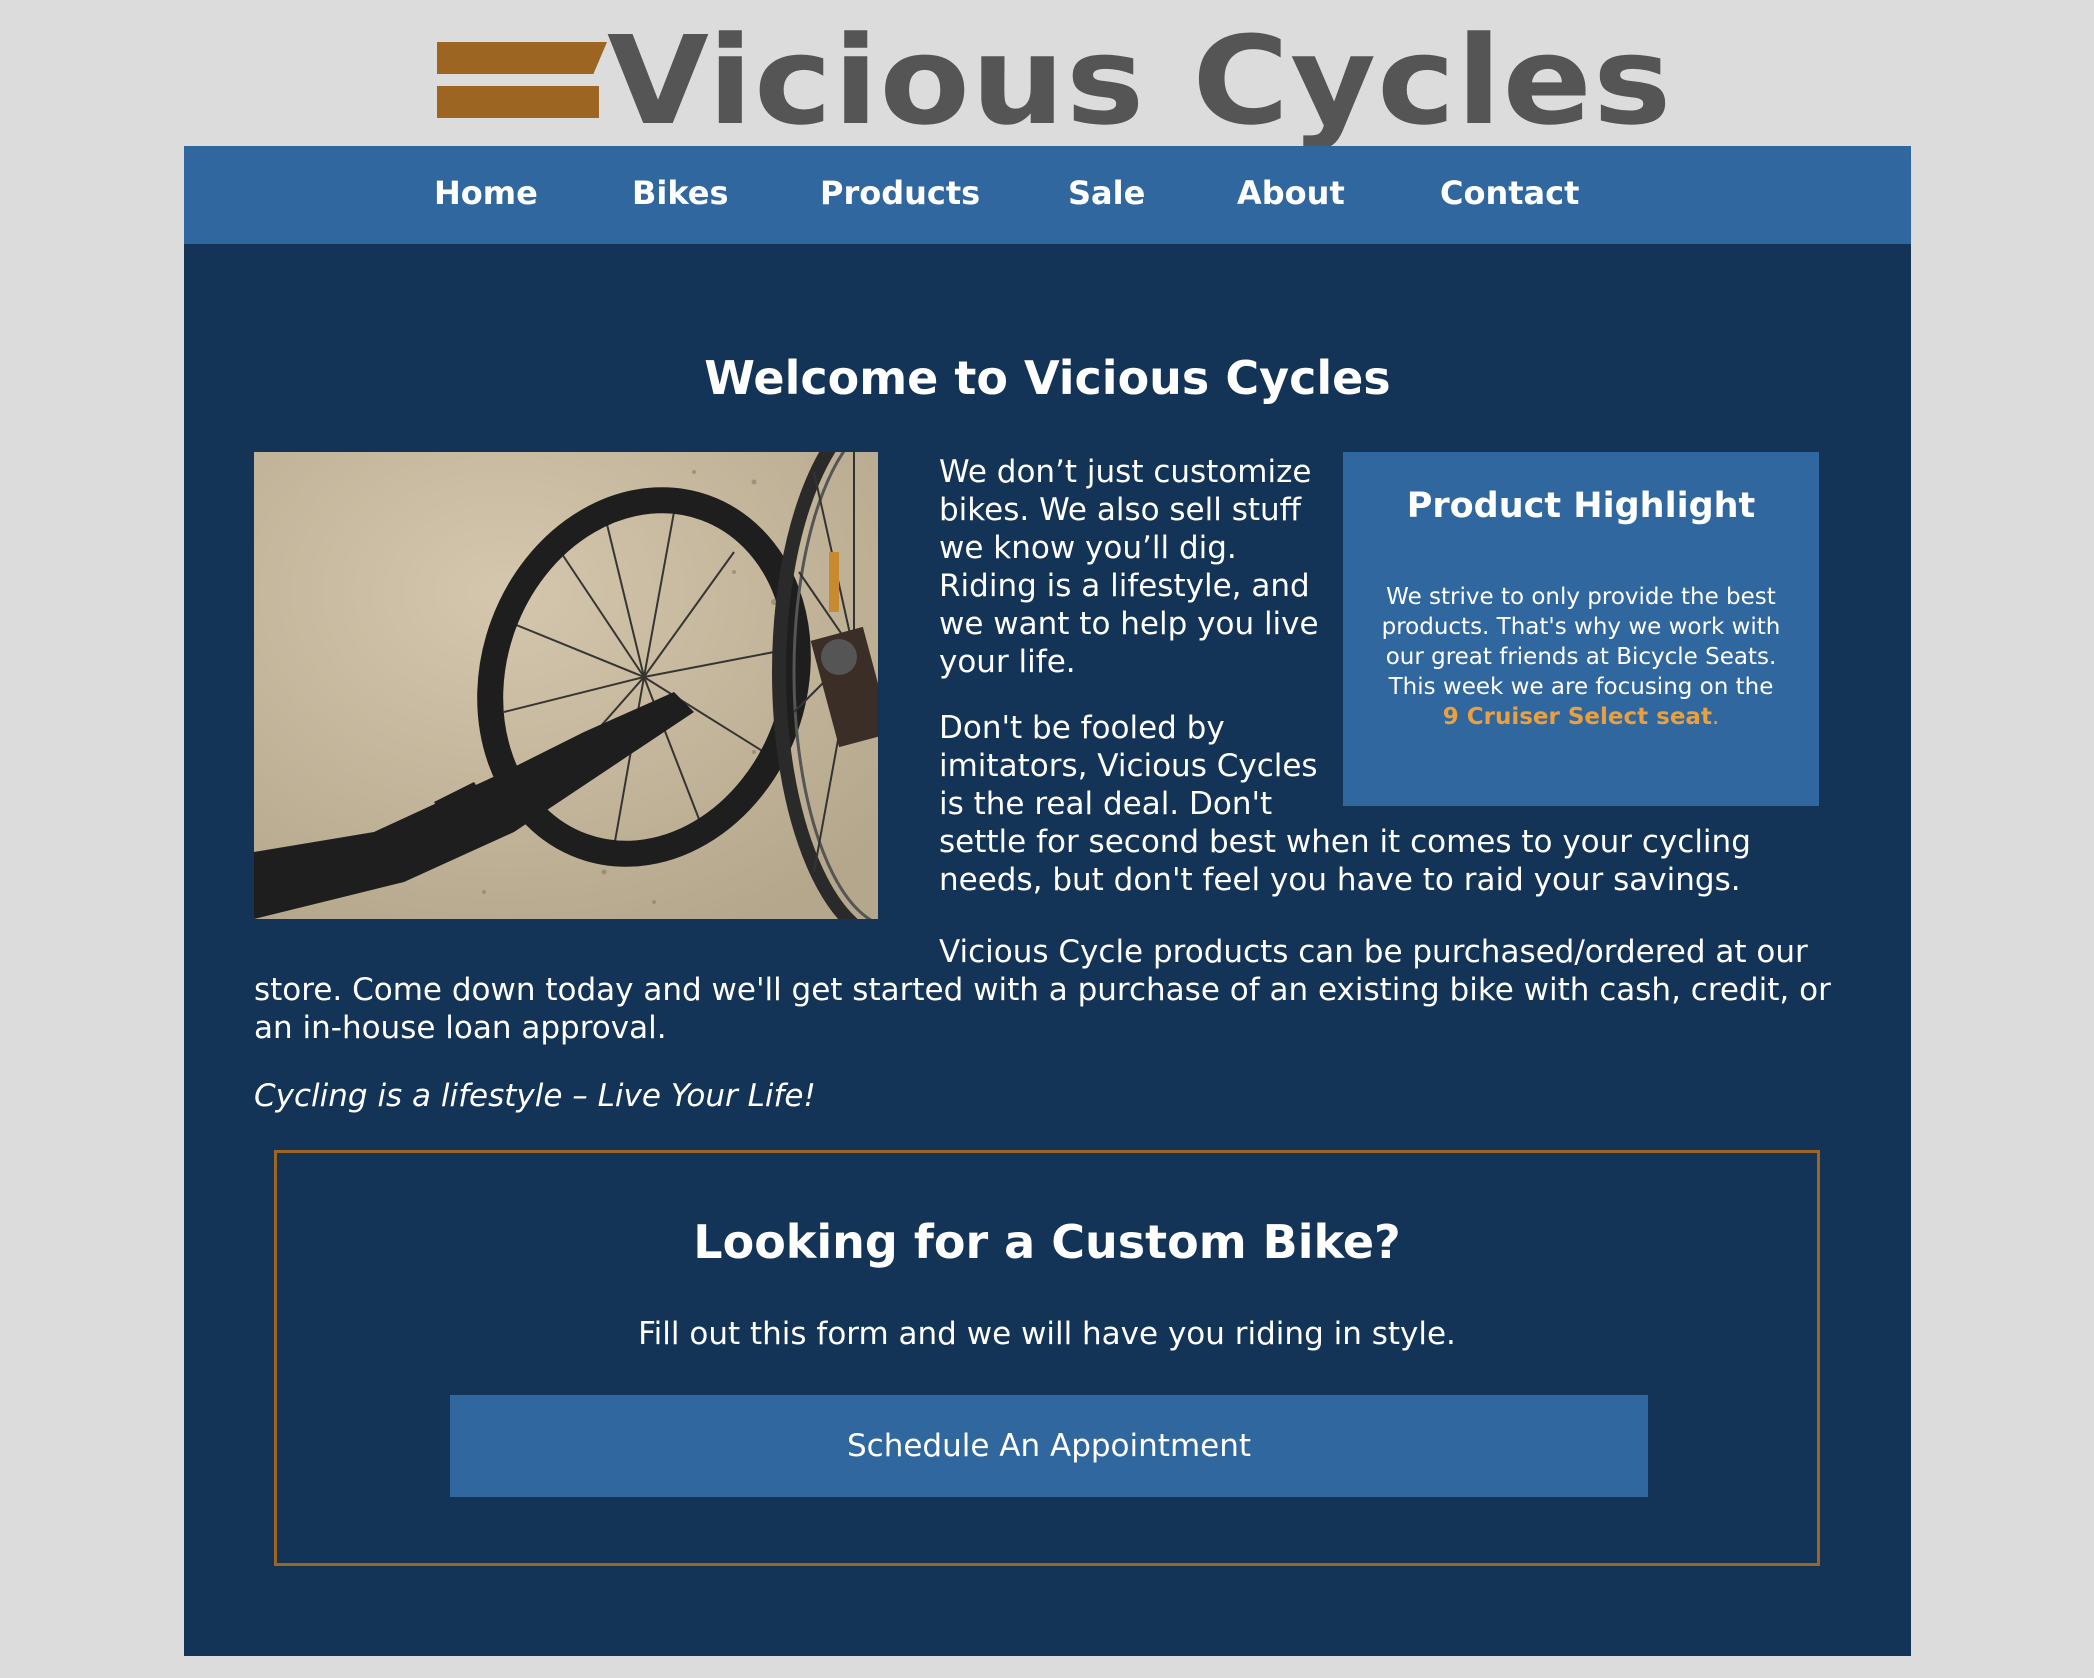 The width and height of the screenshot is (2094, 1678). I want to click on highlight-link-period: ., so click(1715, 717).